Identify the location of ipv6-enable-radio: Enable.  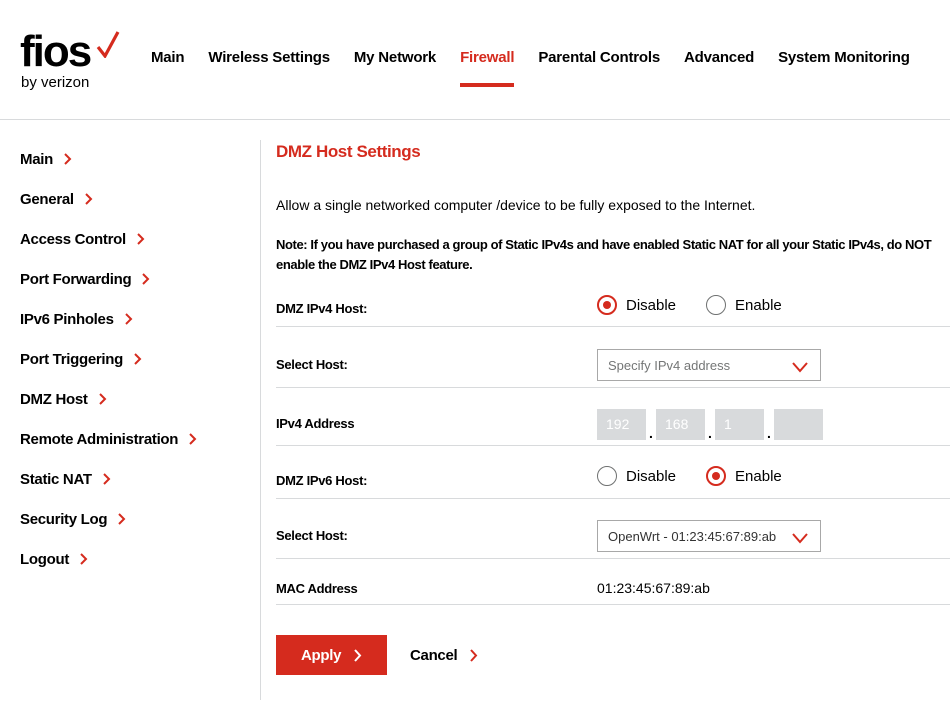
(744, 476).